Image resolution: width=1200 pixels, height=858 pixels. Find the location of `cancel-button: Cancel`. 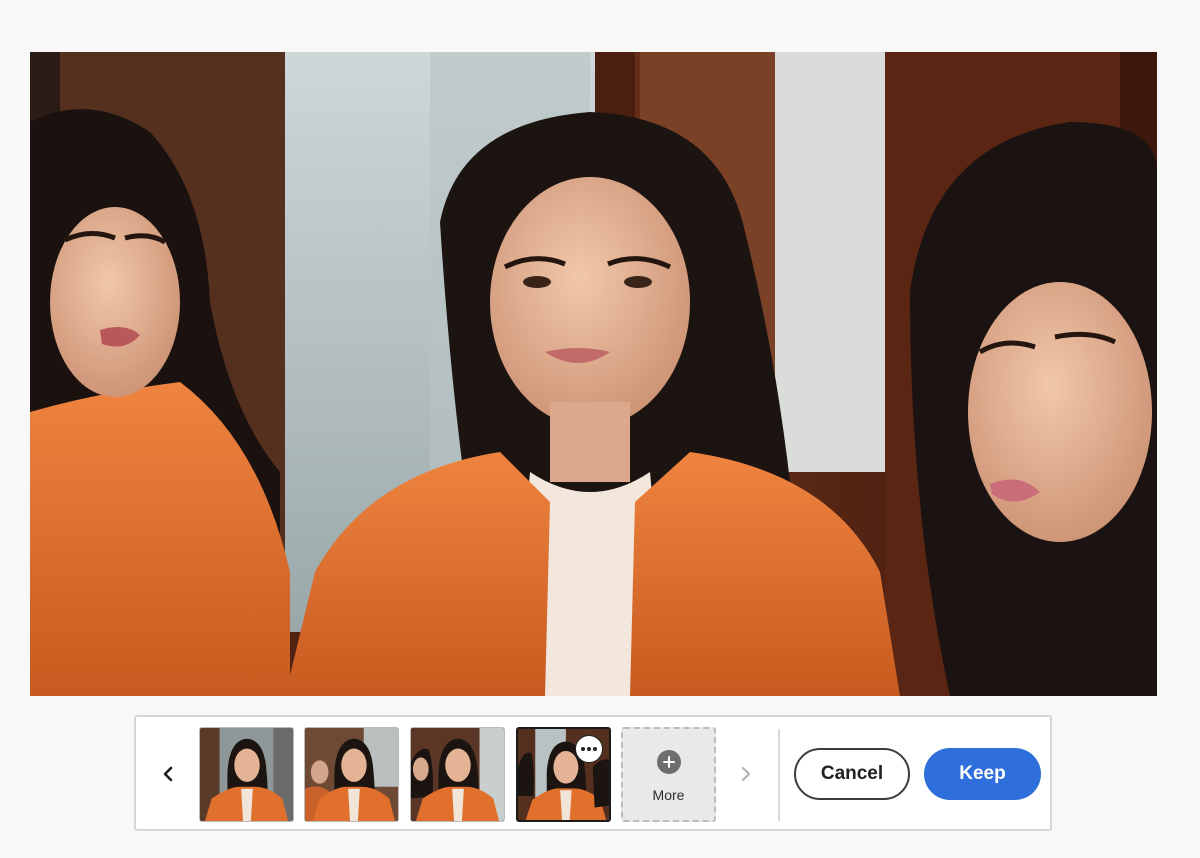

cancel-button: Cancel is located at coordinates (852, 774).